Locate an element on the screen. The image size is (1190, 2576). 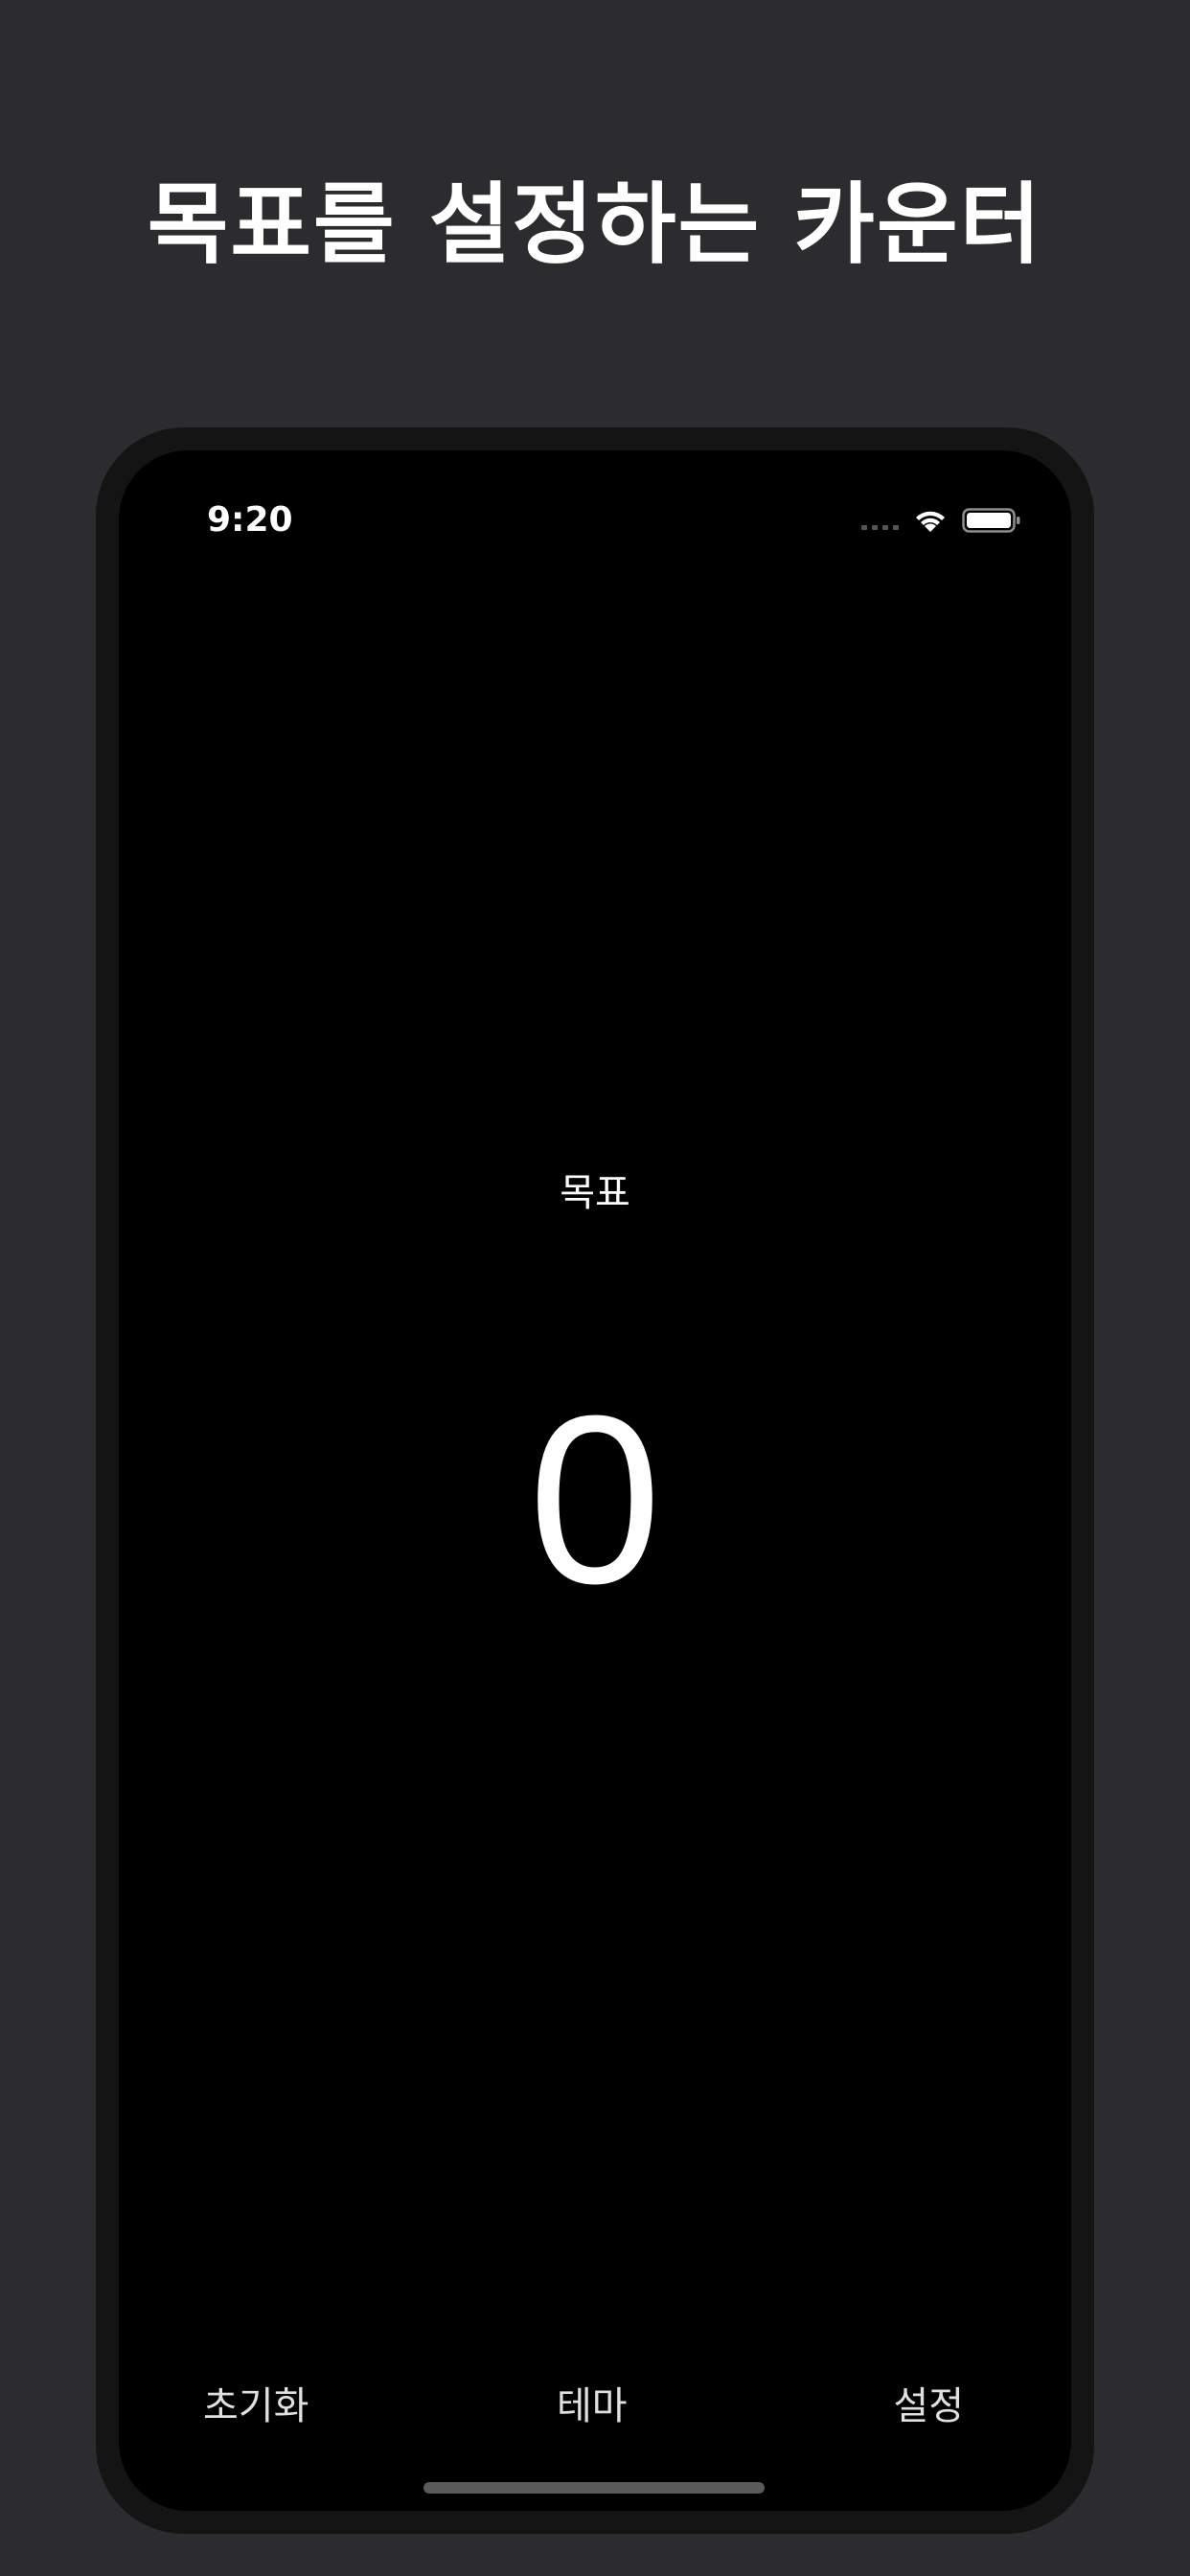
status-icons is located at coordinates (941, 520).